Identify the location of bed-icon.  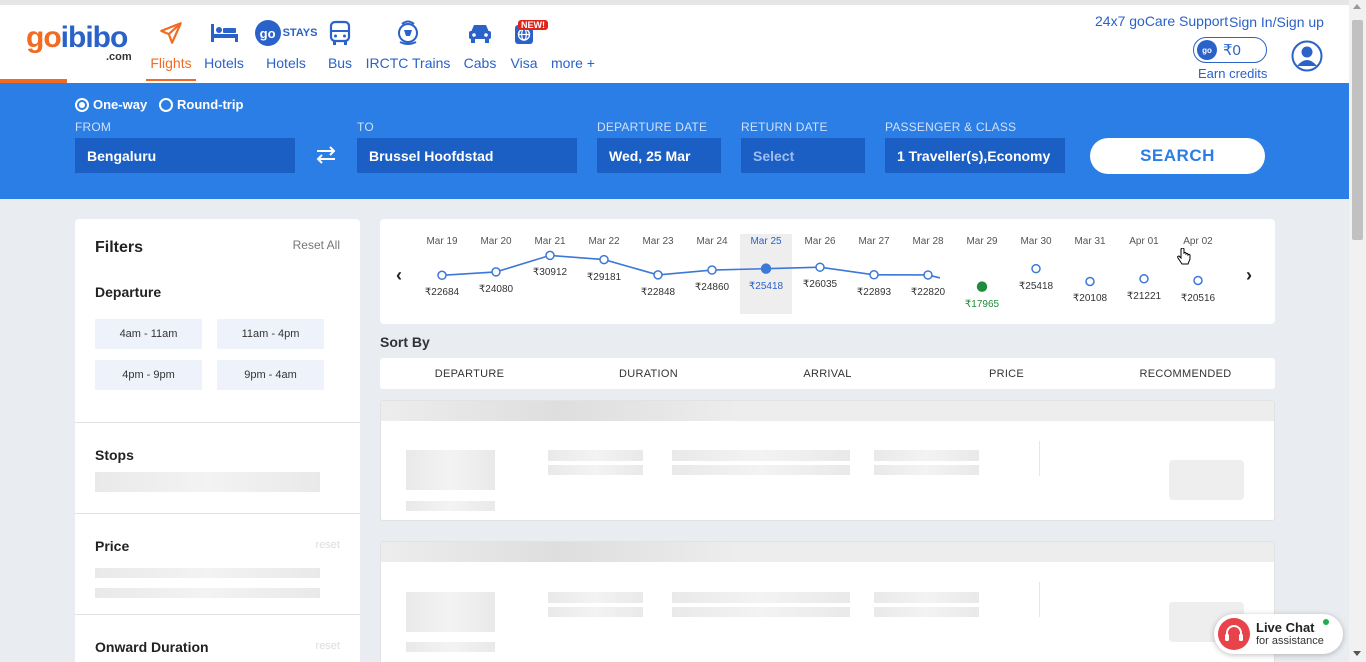
(224, 33).